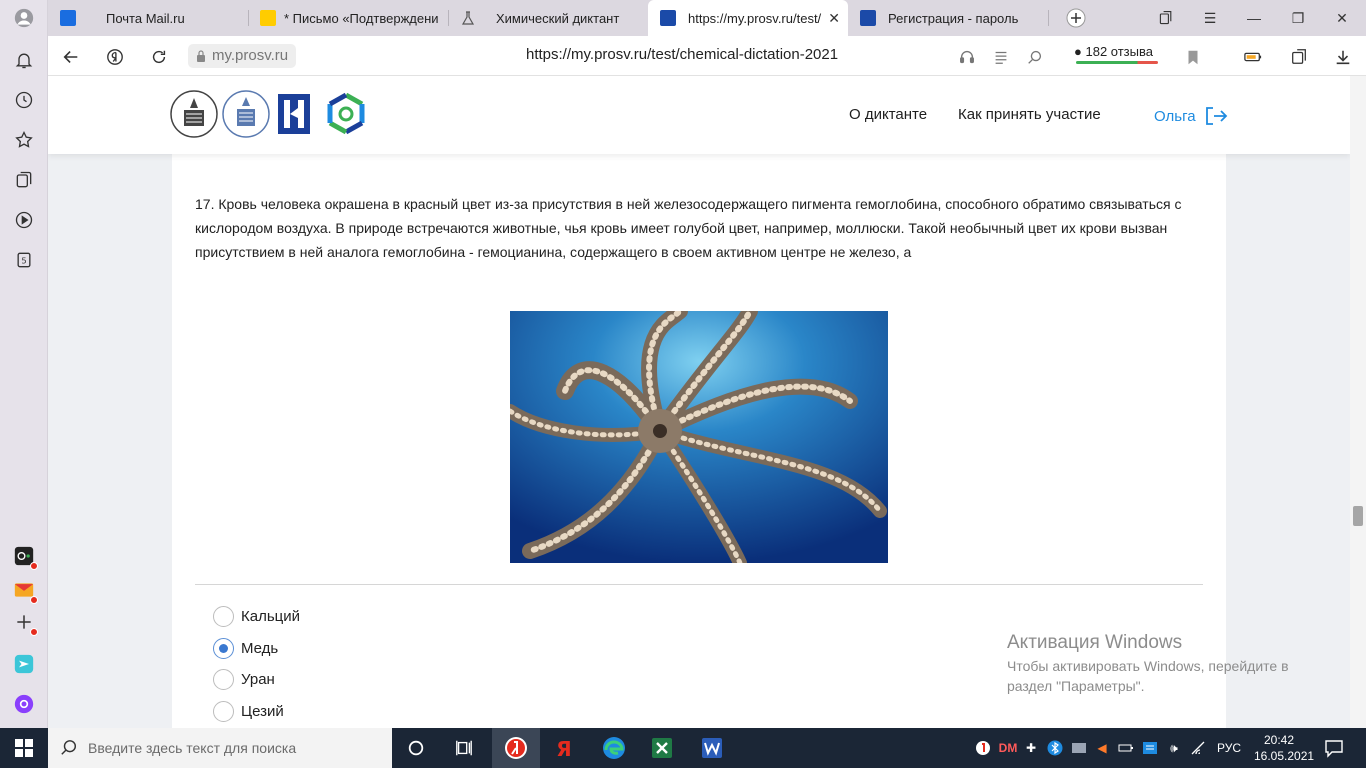  I want to click on mail-envelope-icon, so click(68, 18).